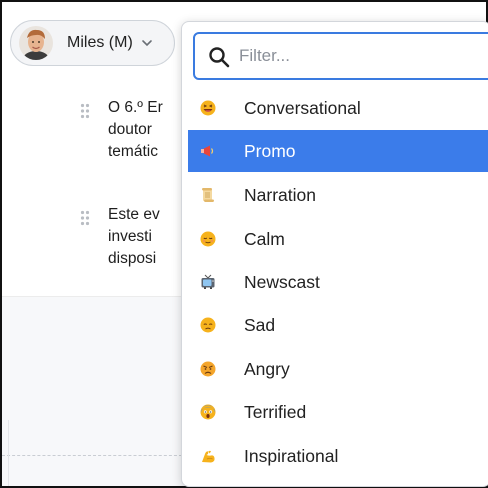 This screenshot has height=488, width=488. What do you see at coordinates (8, 453) in the screenshot?
I see `editor-gutter-line` at bounding box center [8, 453].